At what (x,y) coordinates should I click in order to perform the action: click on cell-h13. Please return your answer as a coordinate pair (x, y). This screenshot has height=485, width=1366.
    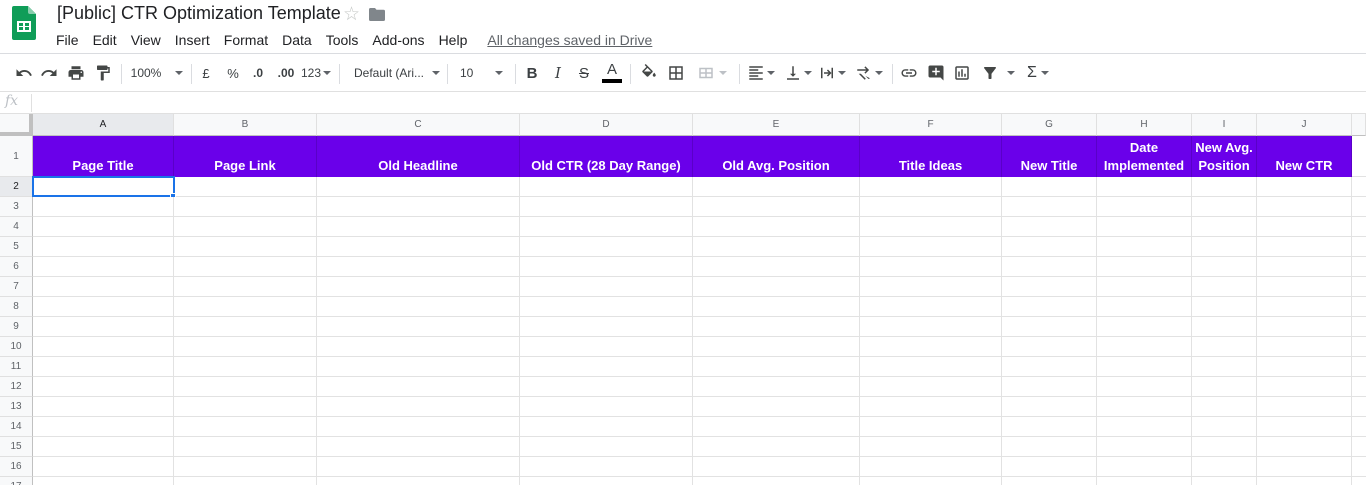
    Looking at the image, I should click on (1144, 407).